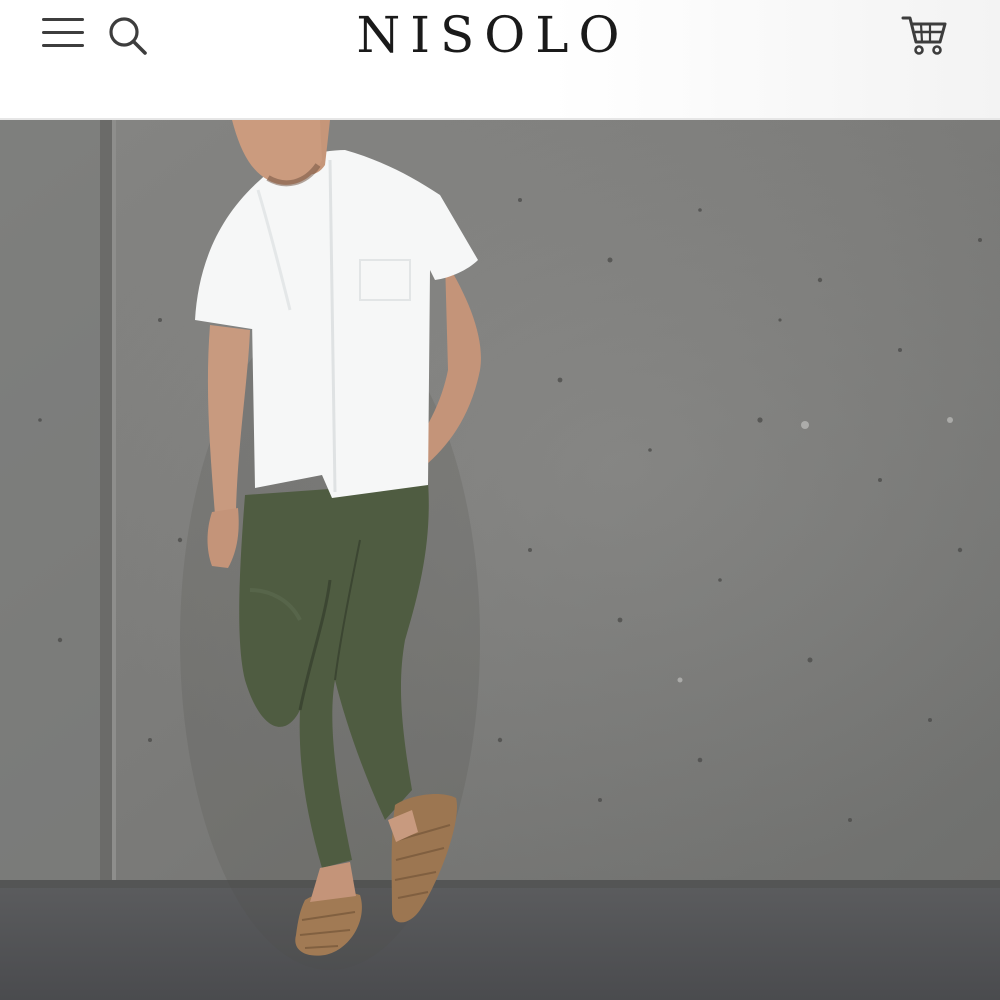  I want to click on site-header: NISOLO, so click(500, 60).